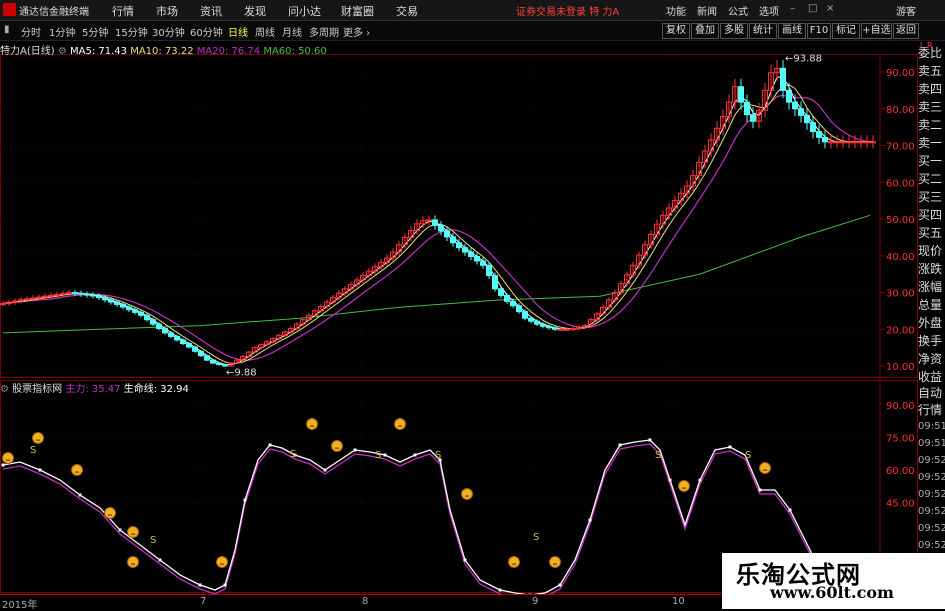 The height and width of the screenshot is (611, 945). Describe the element at coordinates (265, 31) in the screenshot. I see `period-weekly: 周线` at that location.